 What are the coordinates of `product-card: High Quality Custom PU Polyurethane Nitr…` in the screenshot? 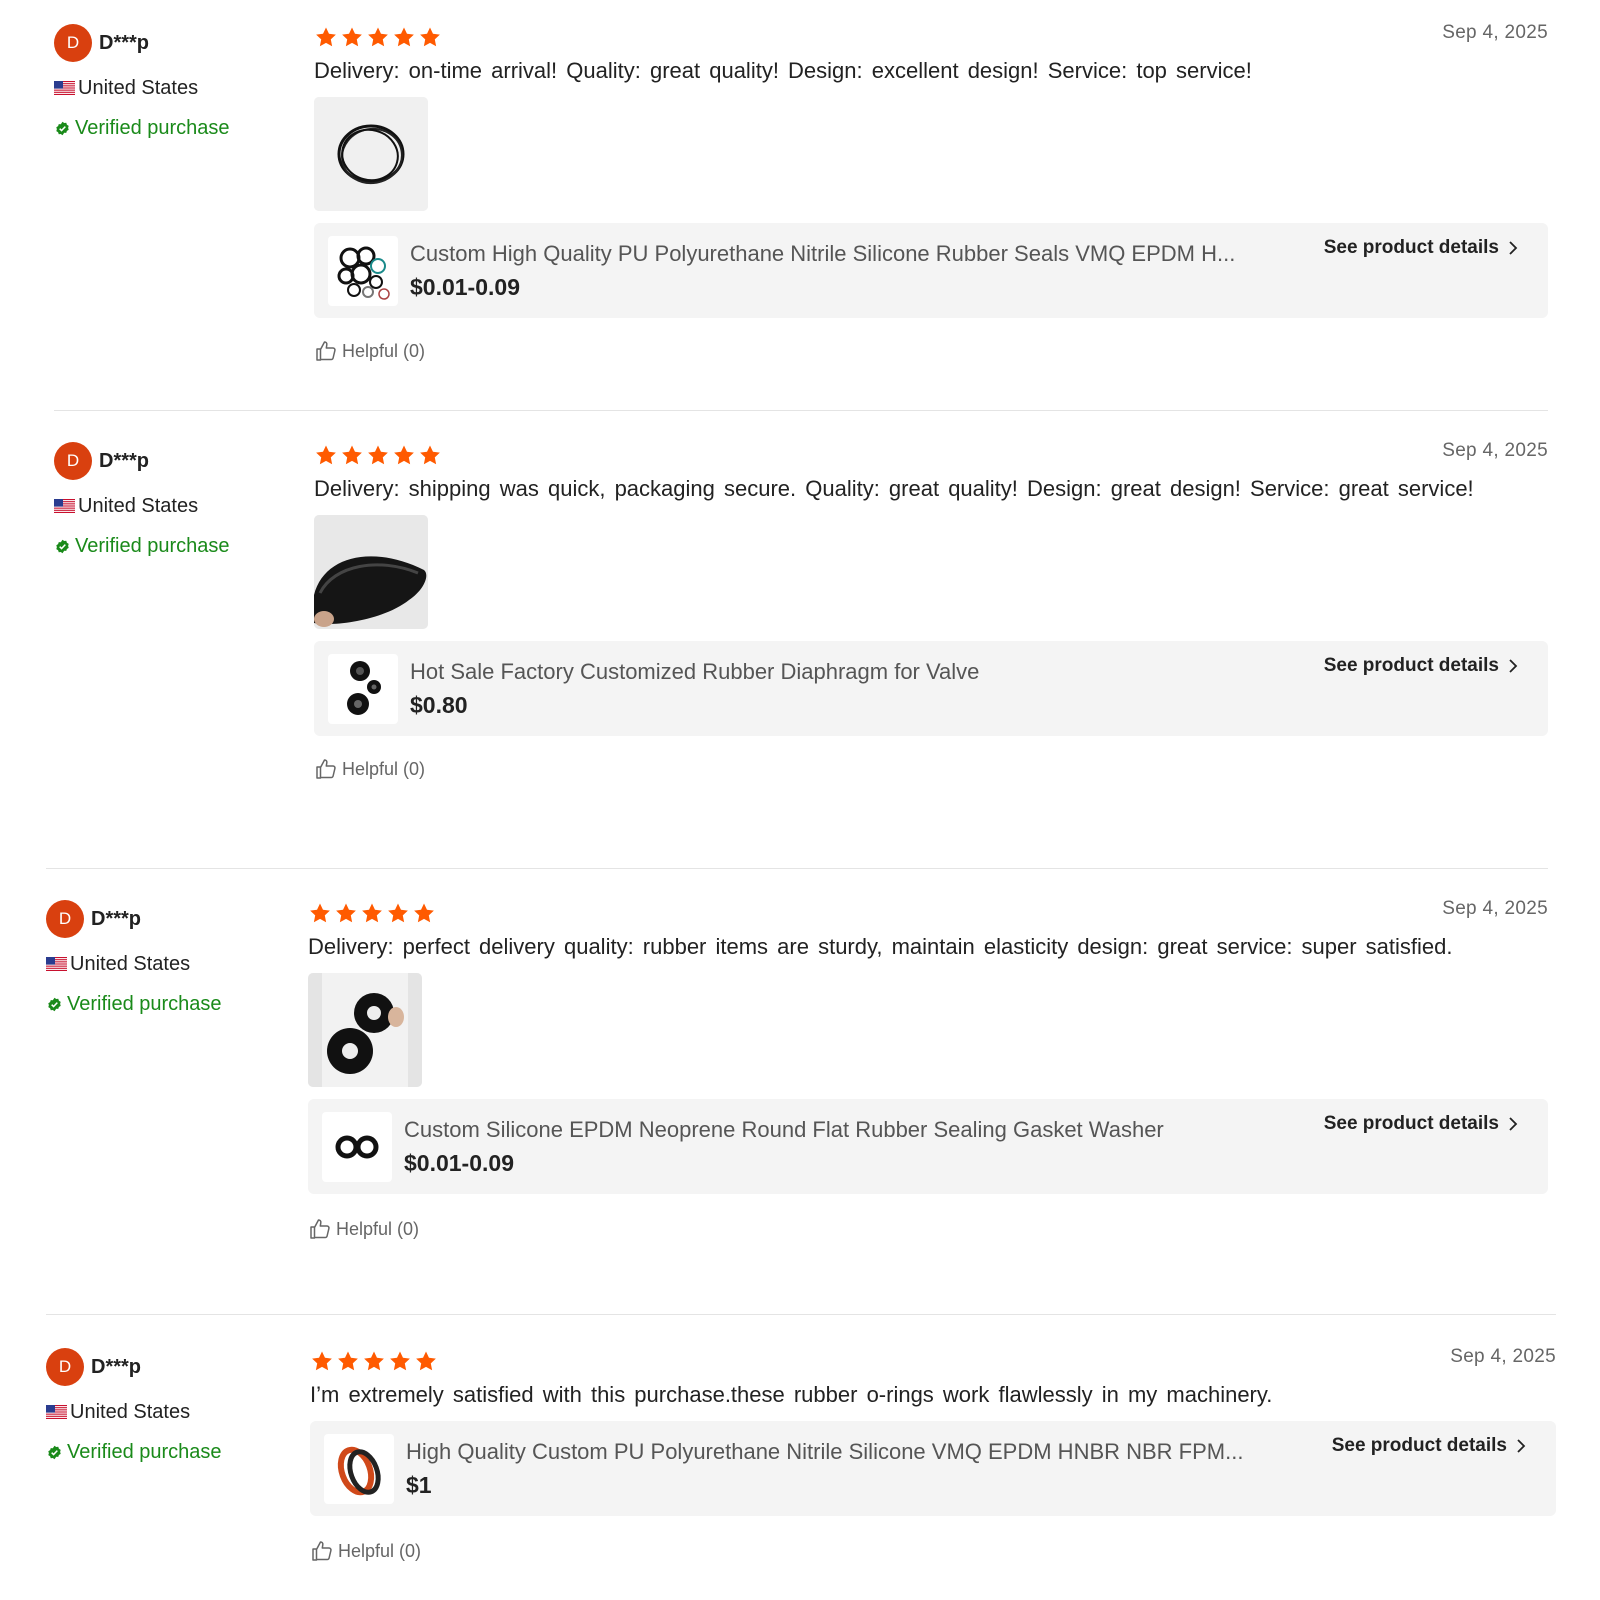 It's located at (933, 1468).